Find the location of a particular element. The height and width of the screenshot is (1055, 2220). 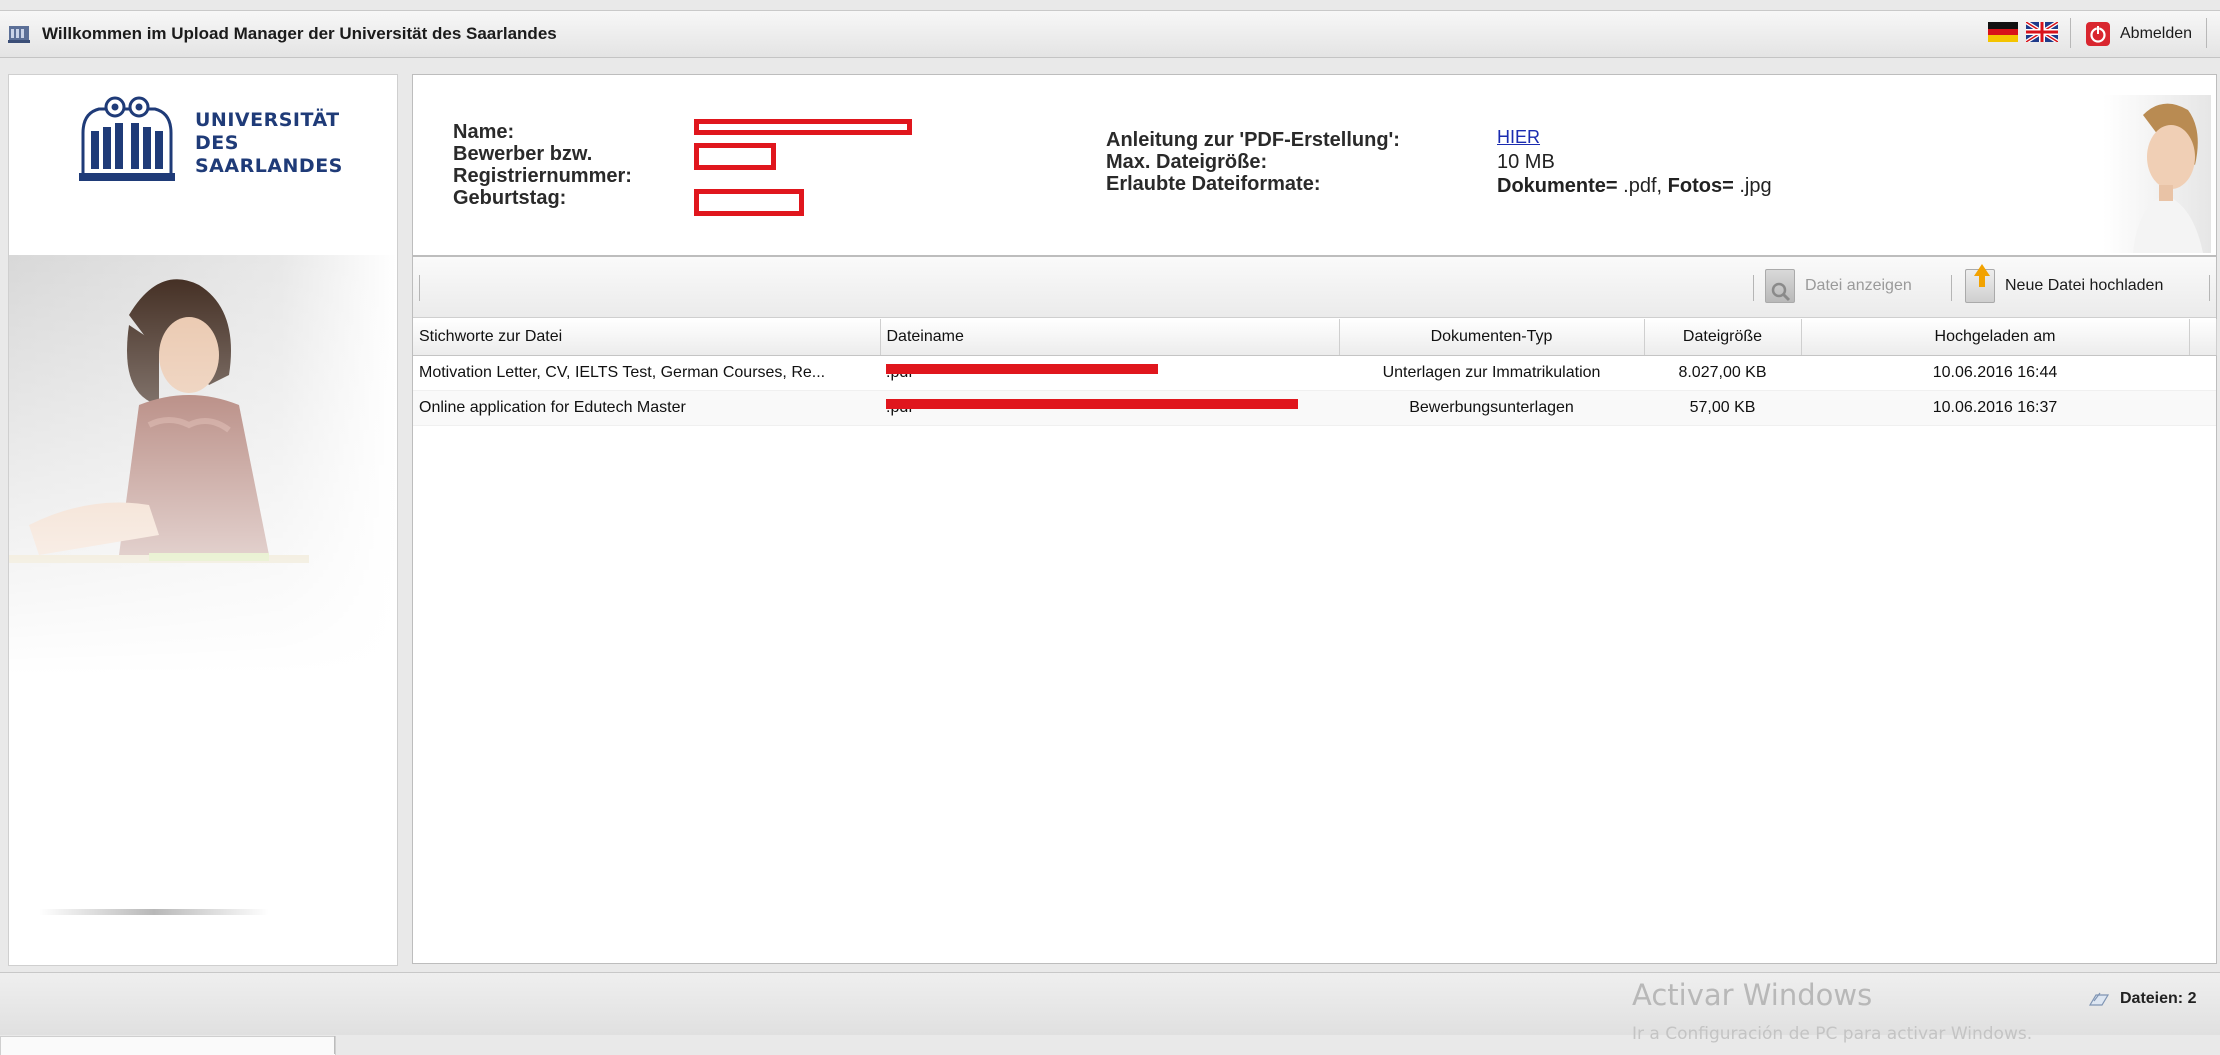

redacted-name is located at coordinates (803, 127).